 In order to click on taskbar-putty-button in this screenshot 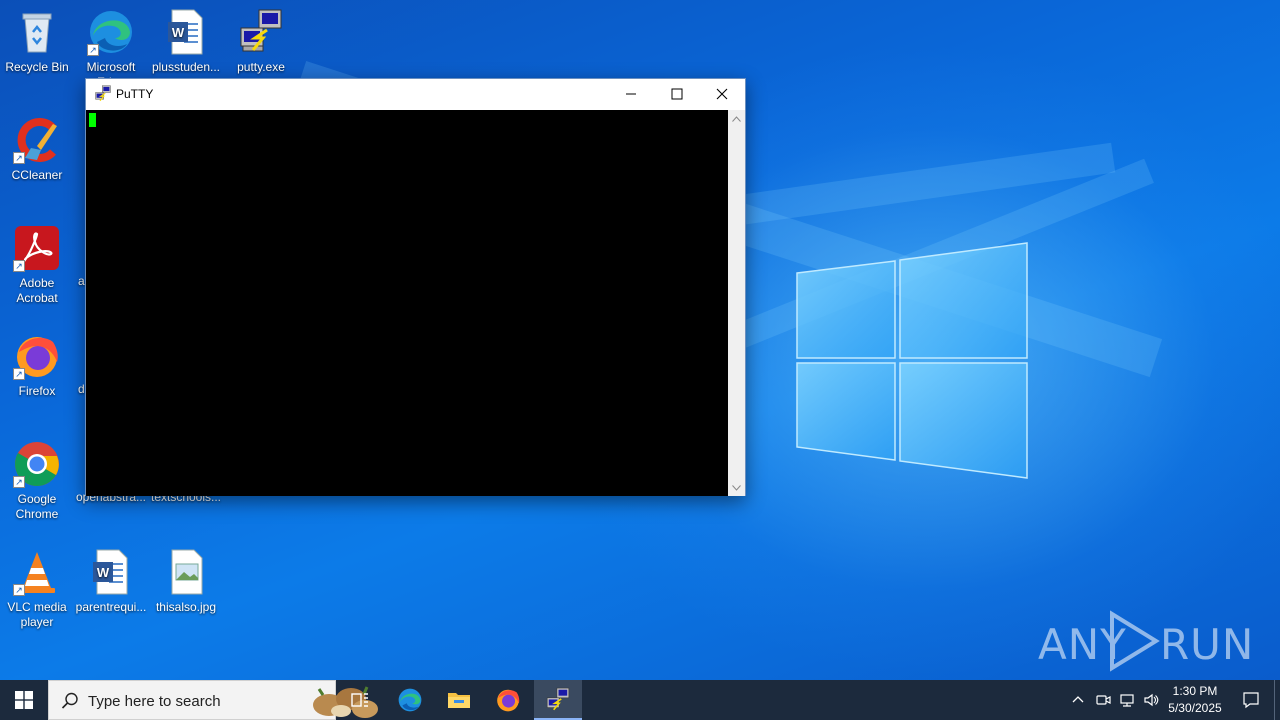, I will do `click(558, 700)`.